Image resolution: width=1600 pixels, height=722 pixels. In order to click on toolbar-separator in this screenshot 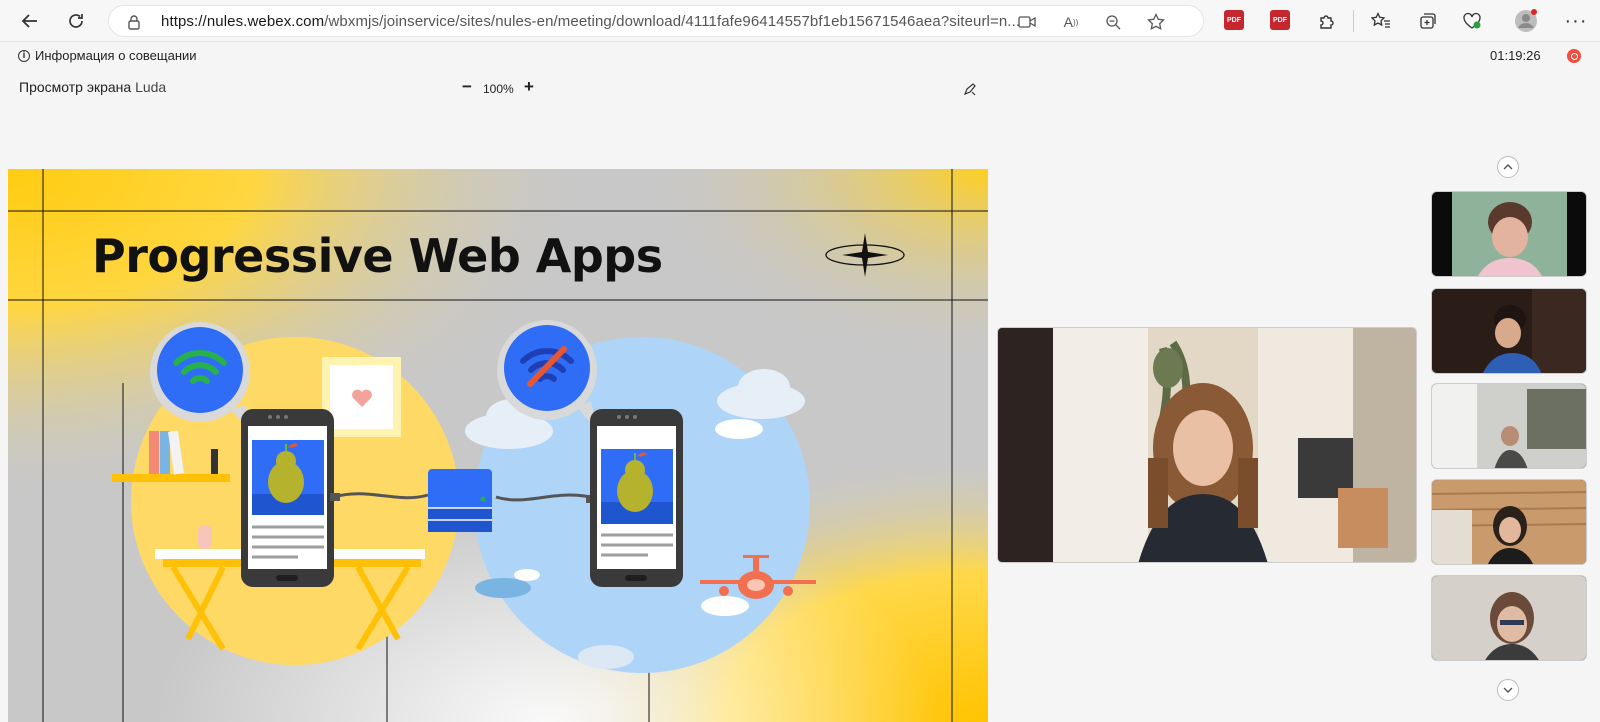, I will do `click(1353, 21)`.